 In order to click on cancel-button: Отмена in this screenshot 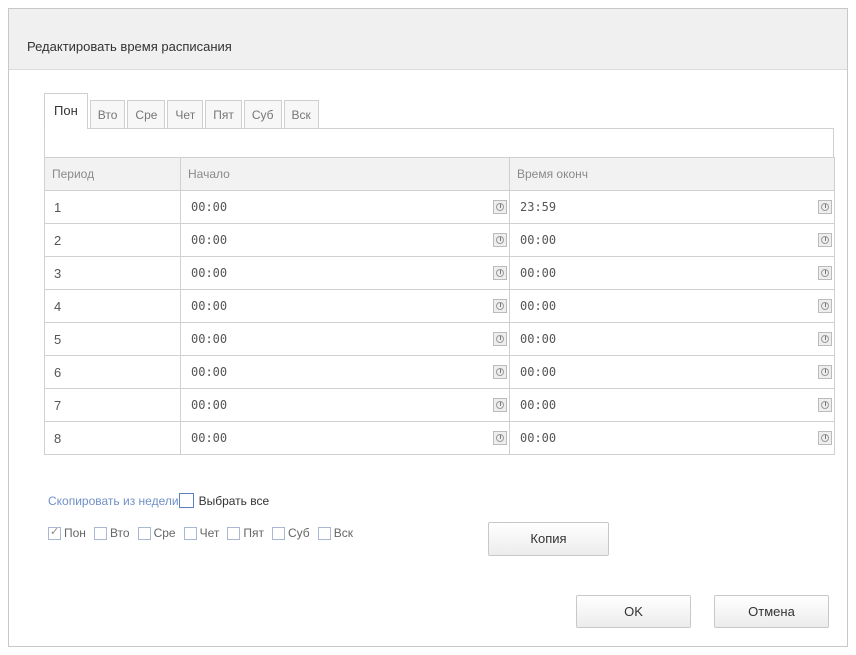, I will do `click(771, 611)`.